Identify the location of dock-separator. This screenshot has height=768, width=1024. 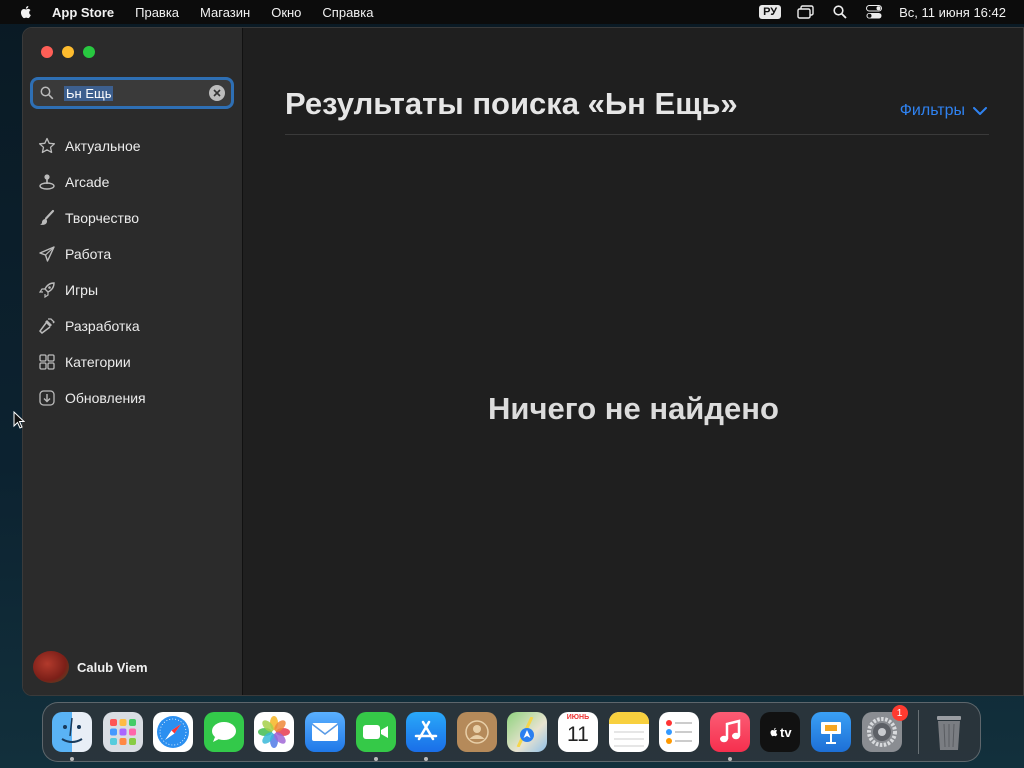
(919, 732).